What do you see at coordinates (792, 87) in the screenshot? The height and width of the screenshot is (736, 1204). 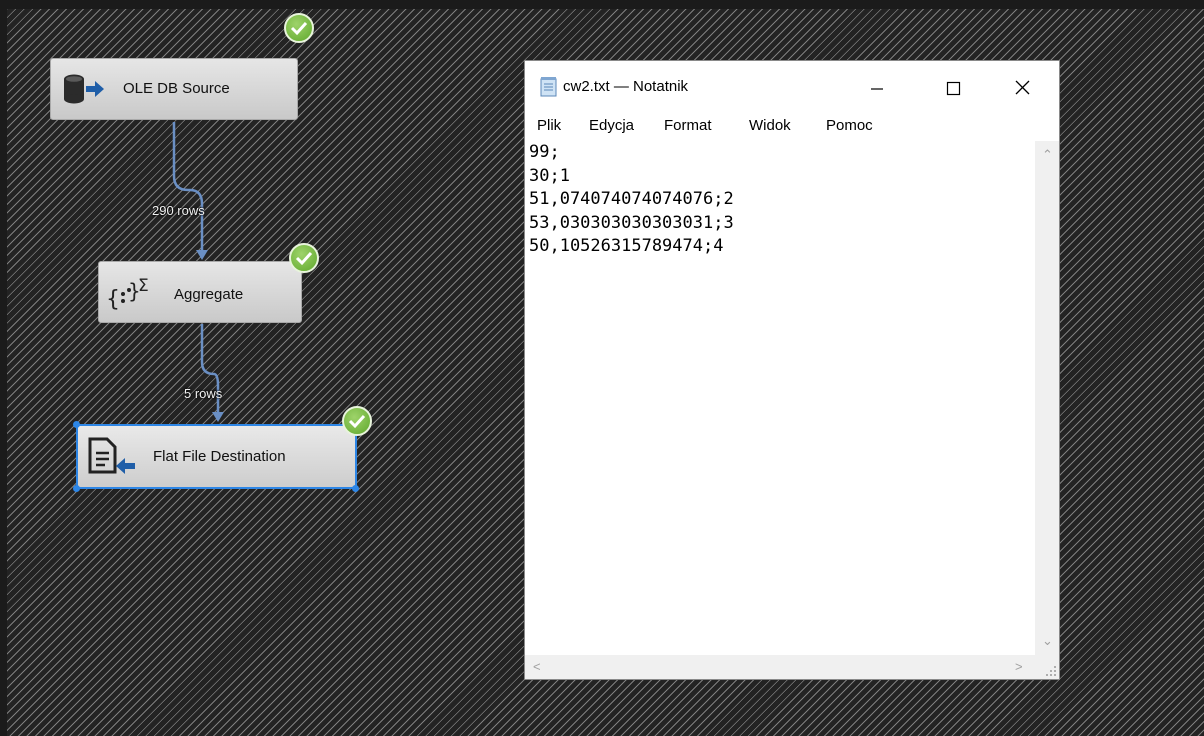 I see `title-bar: cw2.txt — Notatnik` at bounding box center [792, 87].